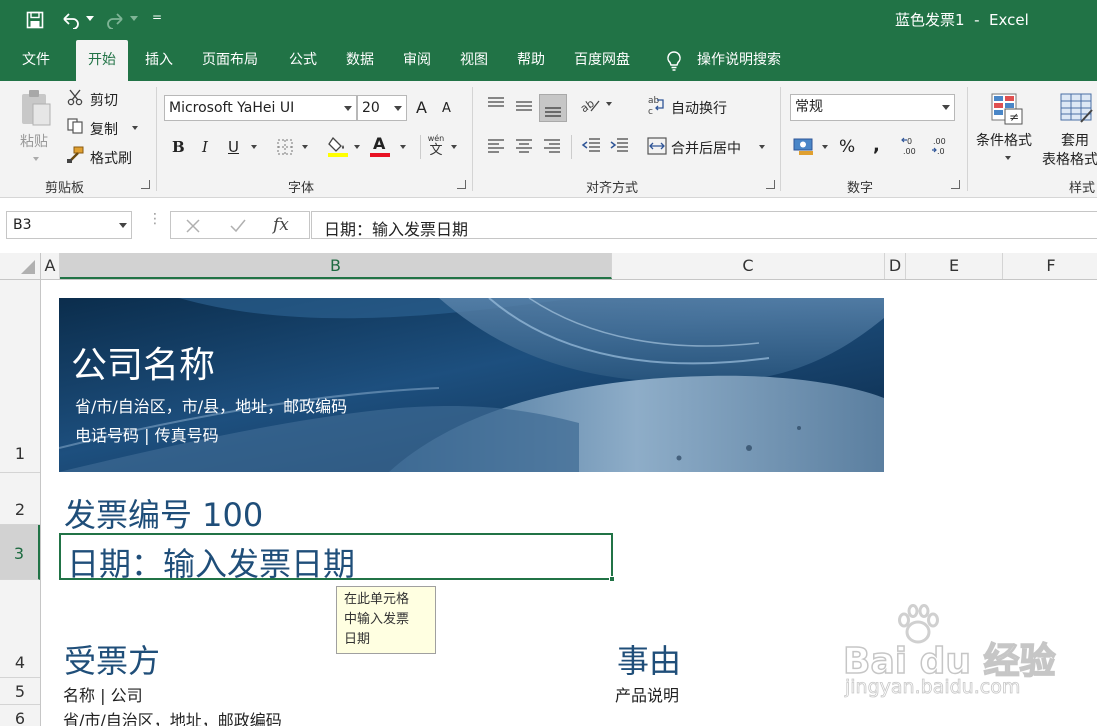  I want to click on company-address: 省/市/自治区，市/县，地址，邮政编码, so click(211, 405).